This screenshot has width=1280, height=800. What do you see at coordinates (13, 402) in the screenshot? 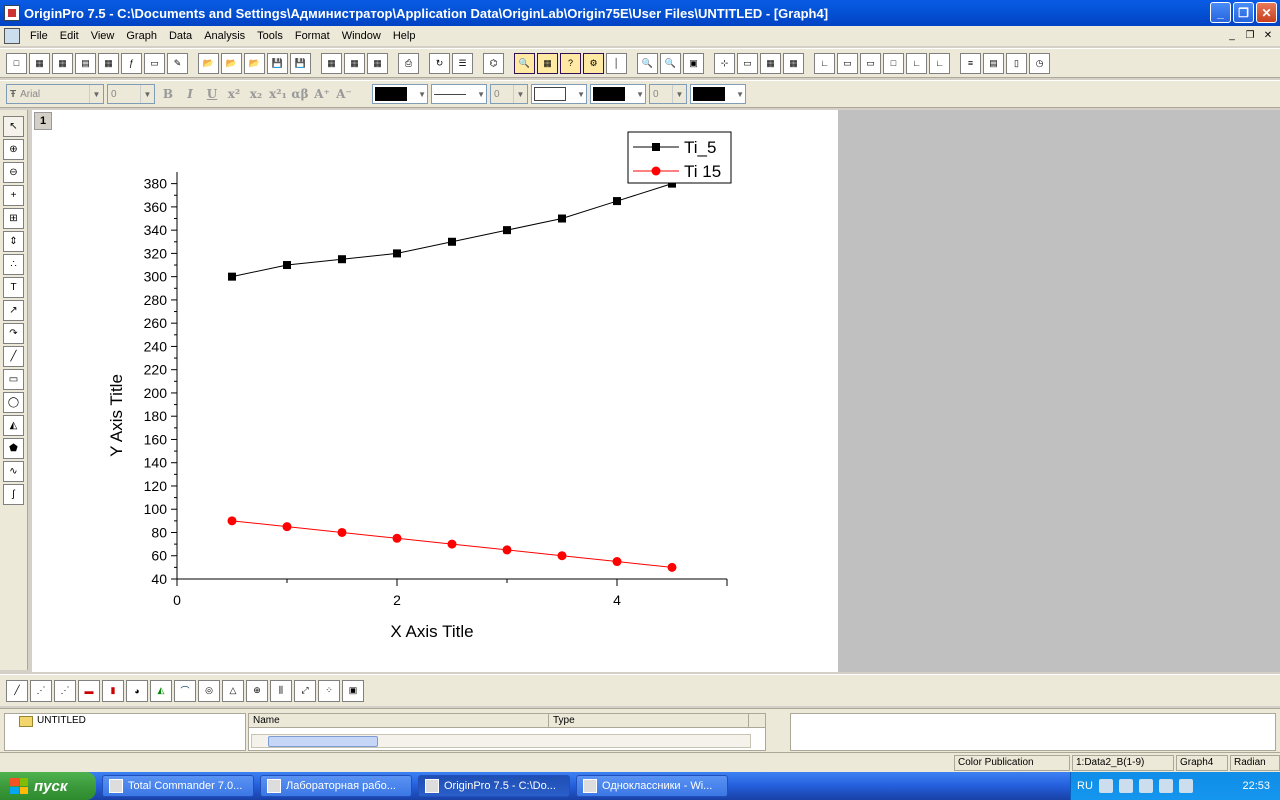
I see `circle-tool-icon: ◯` at bounding box center [13, 402].